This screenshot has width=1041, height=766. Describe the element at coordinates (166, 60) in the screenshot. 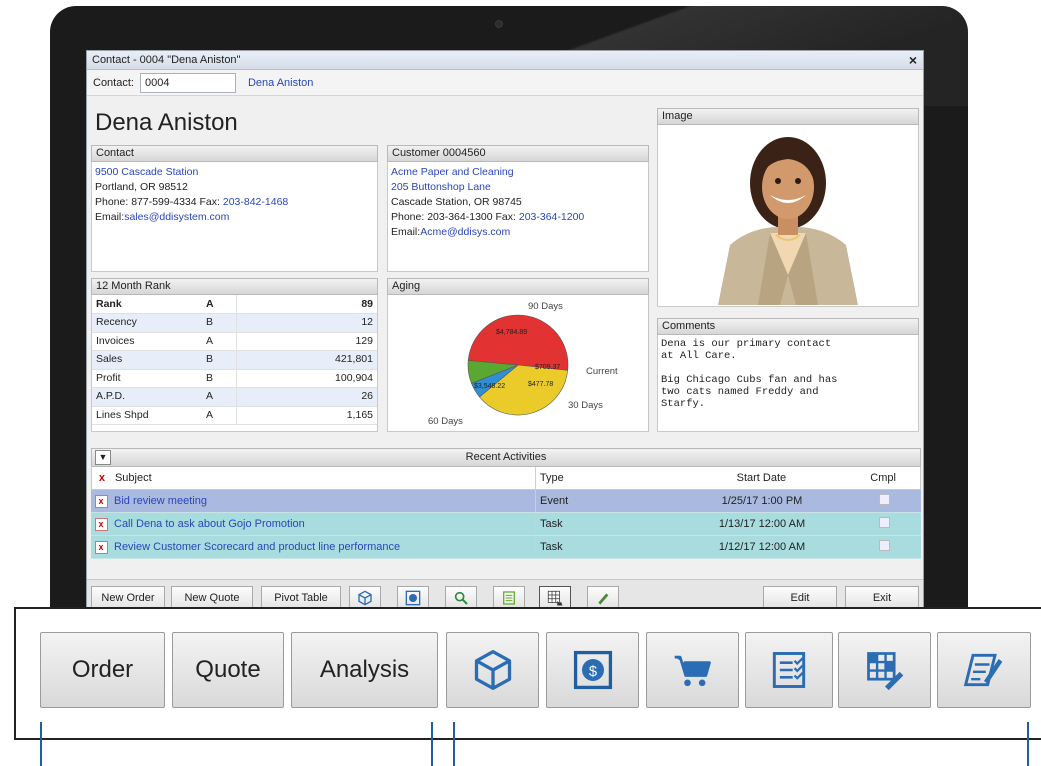

I see `window-title: Contact - 0004 "Dena Aniston"` at that location.